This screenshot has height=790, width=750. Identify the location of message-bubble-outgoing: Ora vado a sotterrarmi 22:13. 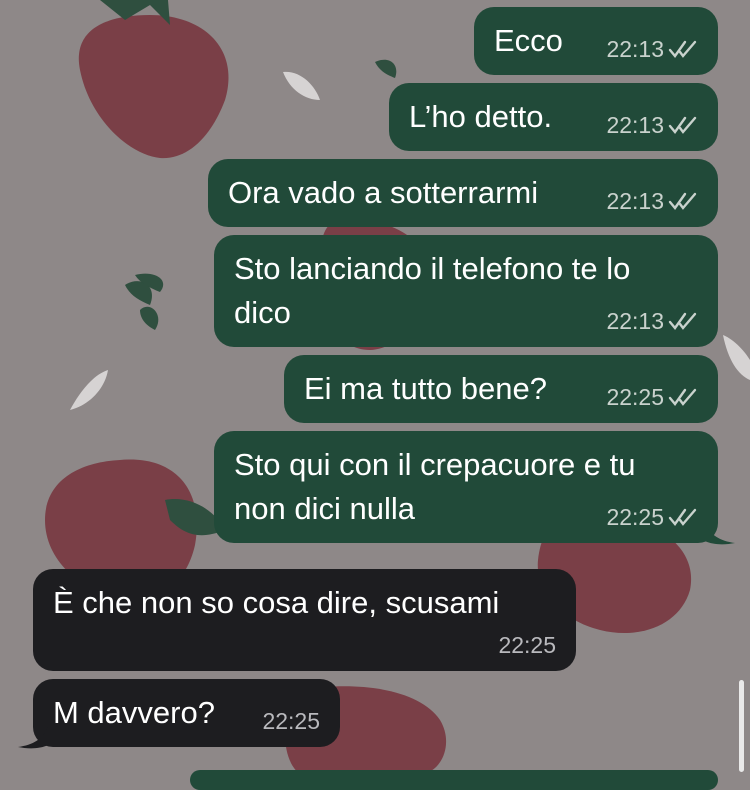
(463, 193).